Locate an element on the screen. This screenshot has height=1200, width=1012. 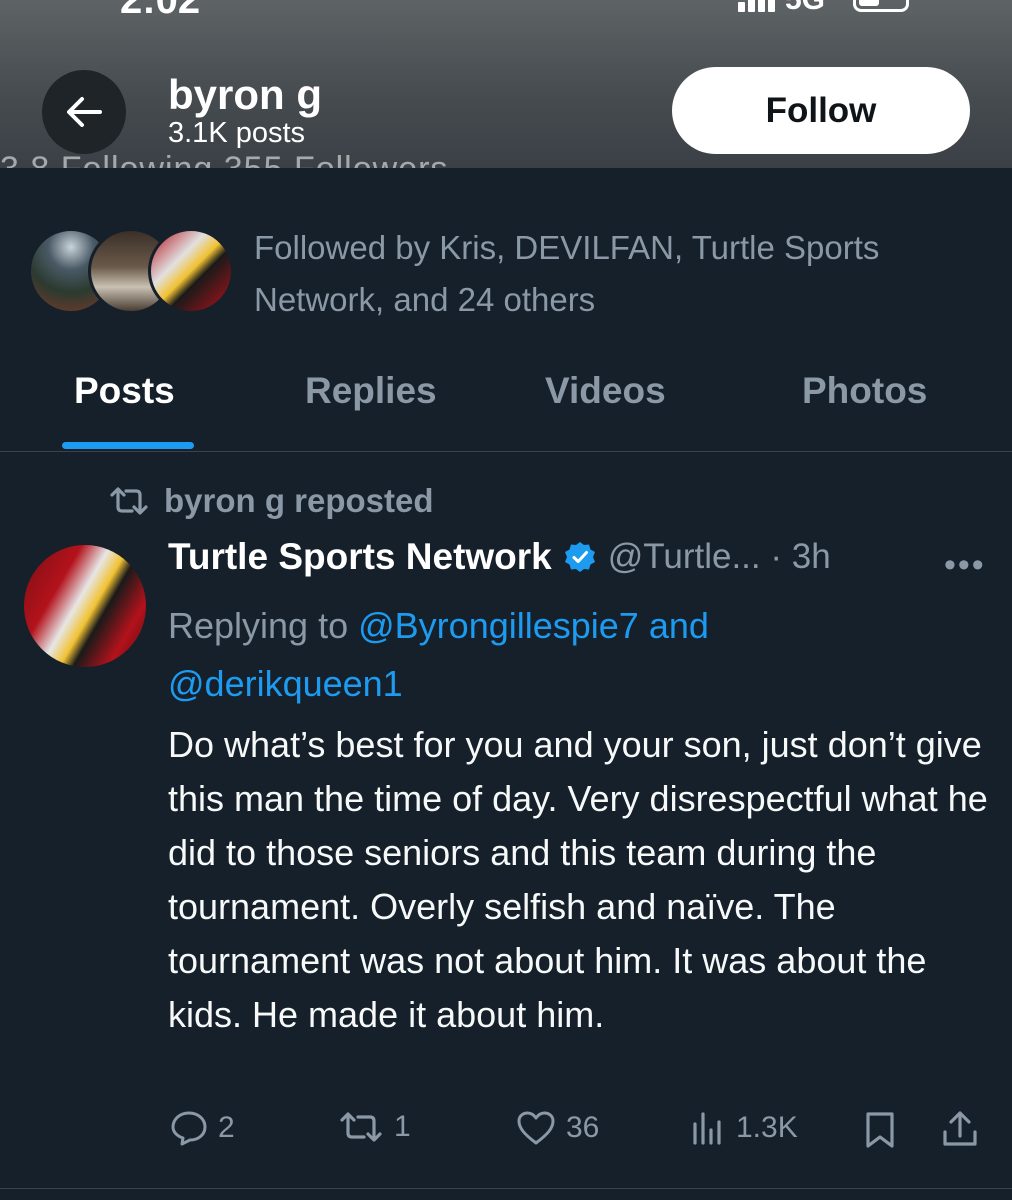
status-time: 2:02 is located at coordinates (160, 11).